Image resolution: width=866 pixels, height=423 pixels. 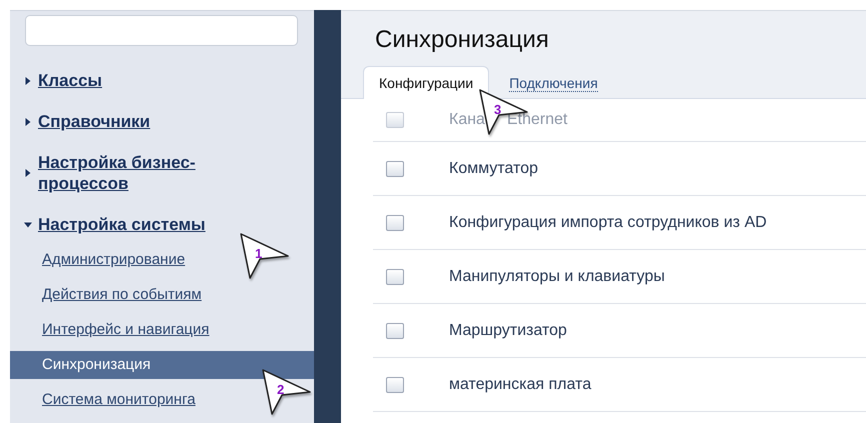 I want to click on page-title: Синхронизация, so click(x=462, y=40).